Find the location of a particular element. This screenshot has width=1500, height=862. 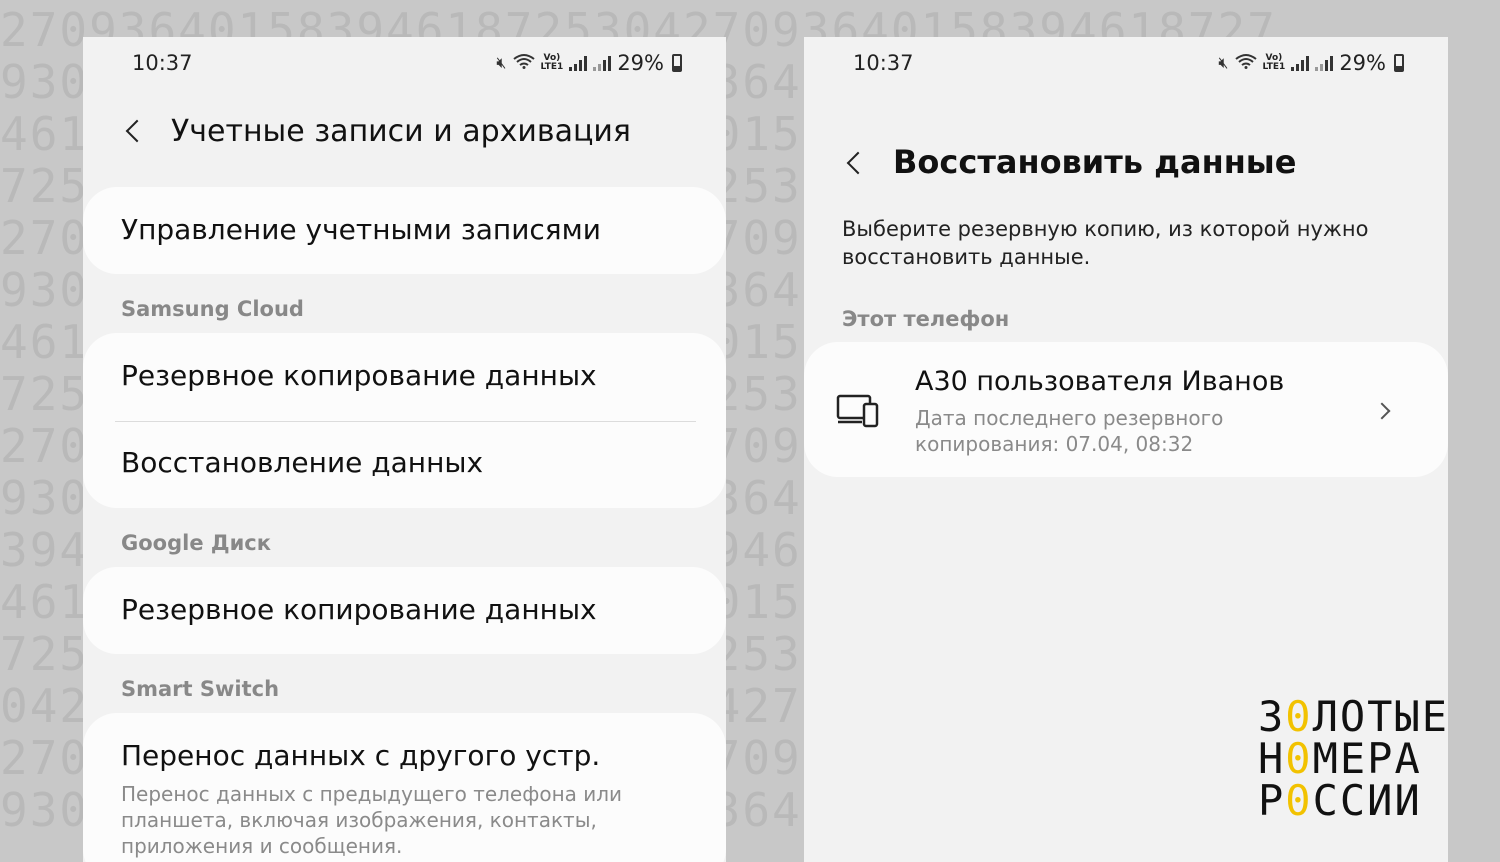

divider is located at coordinates (405, 421).